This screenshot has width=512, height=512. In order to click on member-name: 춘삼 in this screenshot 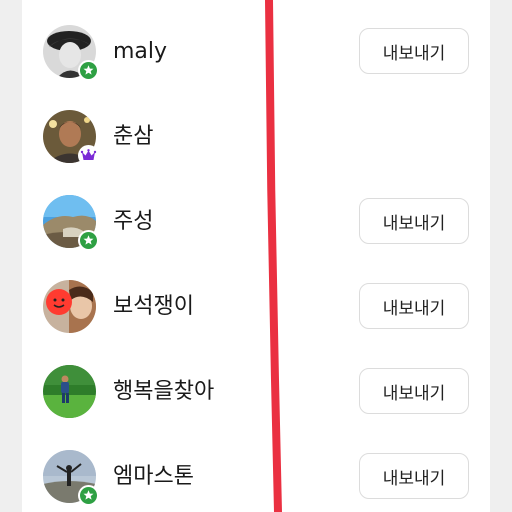, I will do `click(133, 136)`.